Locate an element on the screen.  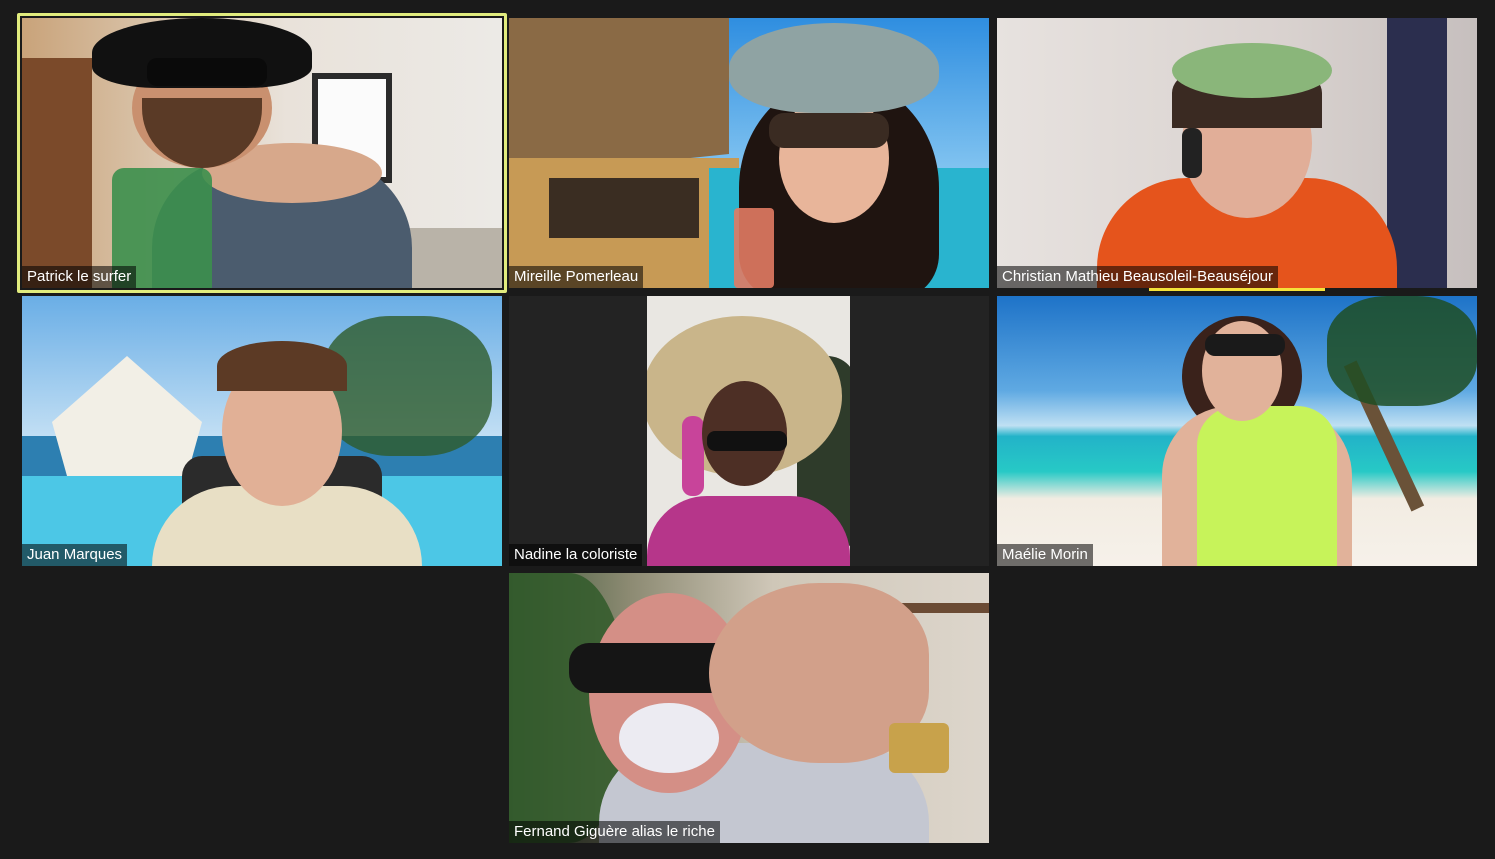
participant-name-label: Fernand Giguère alias le riche is located at coordinates (614, 832).